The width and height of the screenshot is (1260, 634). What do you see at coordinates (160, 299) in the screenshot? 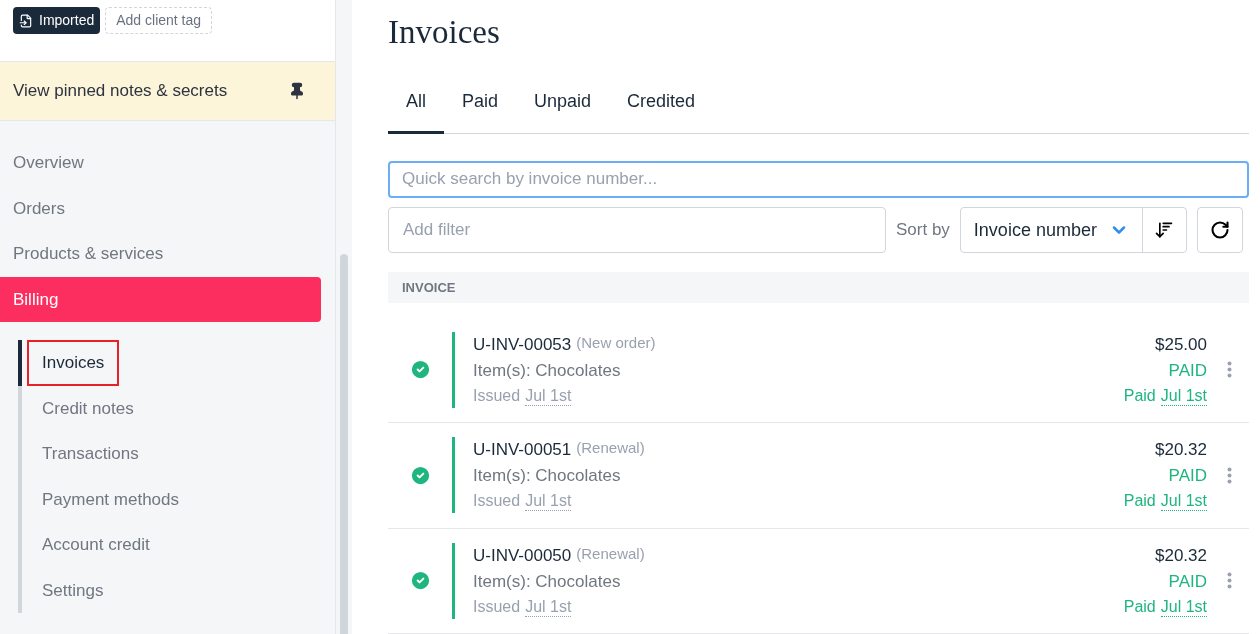
I see `sidebar-item: Billing` at bounding box center [160, 299].